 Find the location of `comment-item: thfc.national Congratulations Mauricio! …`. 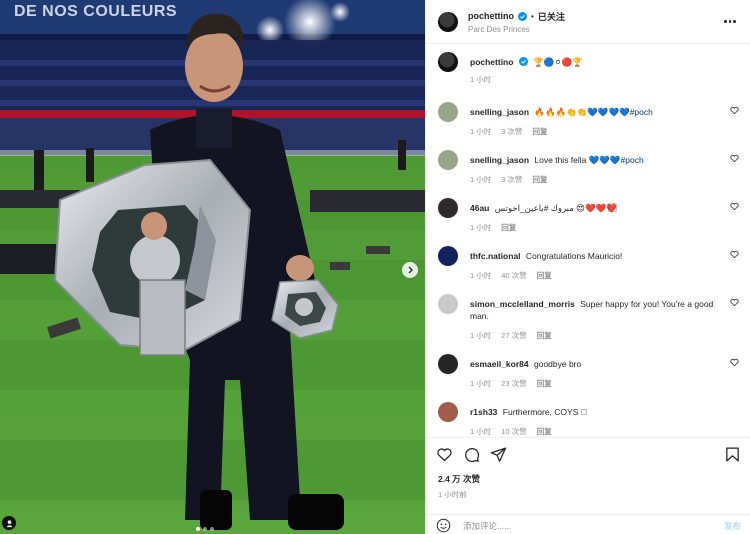

comment-item: thfc.national Congratulations Mauricio! … is located at coordinates (588, 270).